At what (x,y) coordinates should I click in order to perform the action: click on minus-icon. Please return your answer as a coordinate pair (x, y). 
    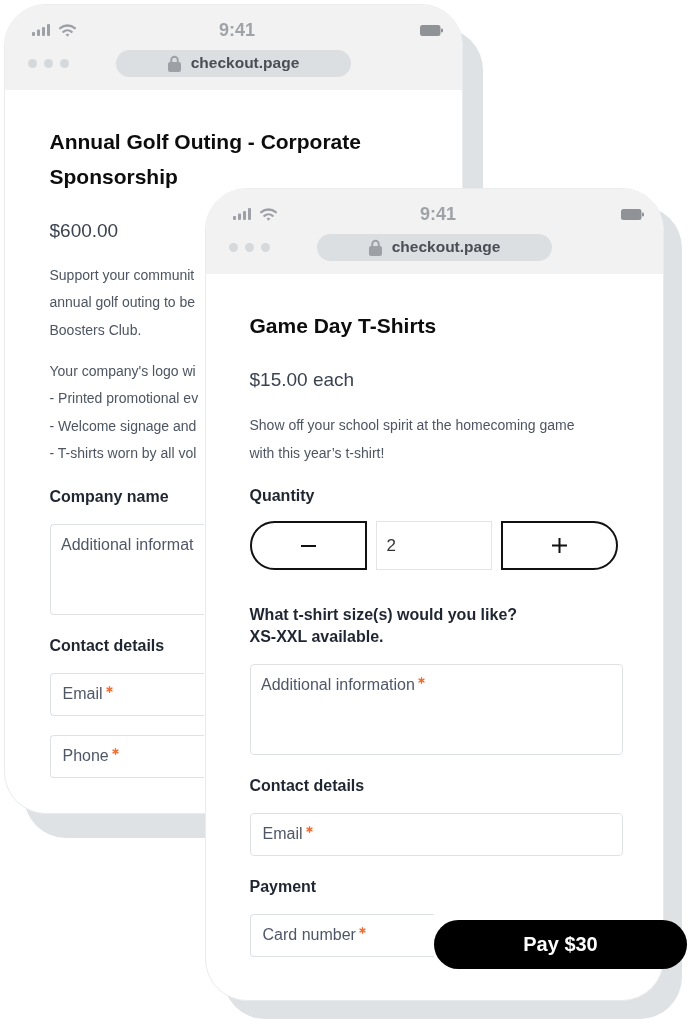
    Looking at the image, I should click on (308, 545).